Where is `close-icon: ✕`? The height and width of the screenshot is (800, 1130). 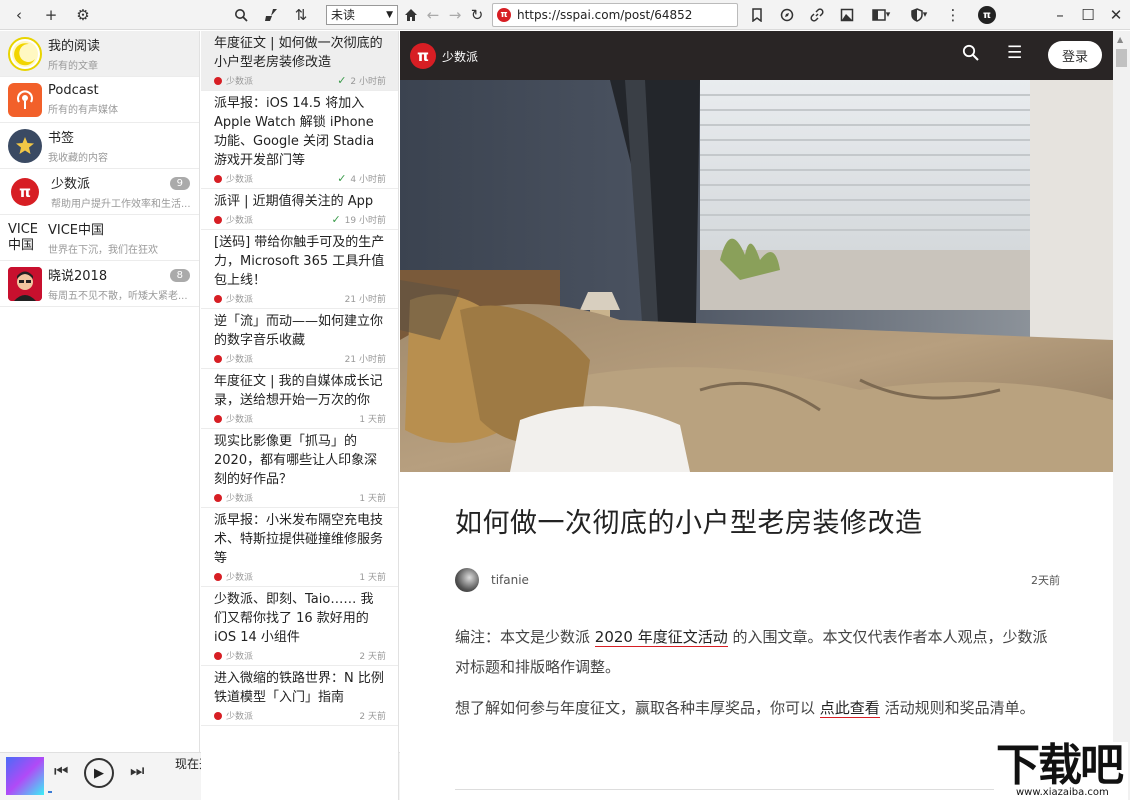 close-icon: ✕ is located at coordinates (1116, 15).